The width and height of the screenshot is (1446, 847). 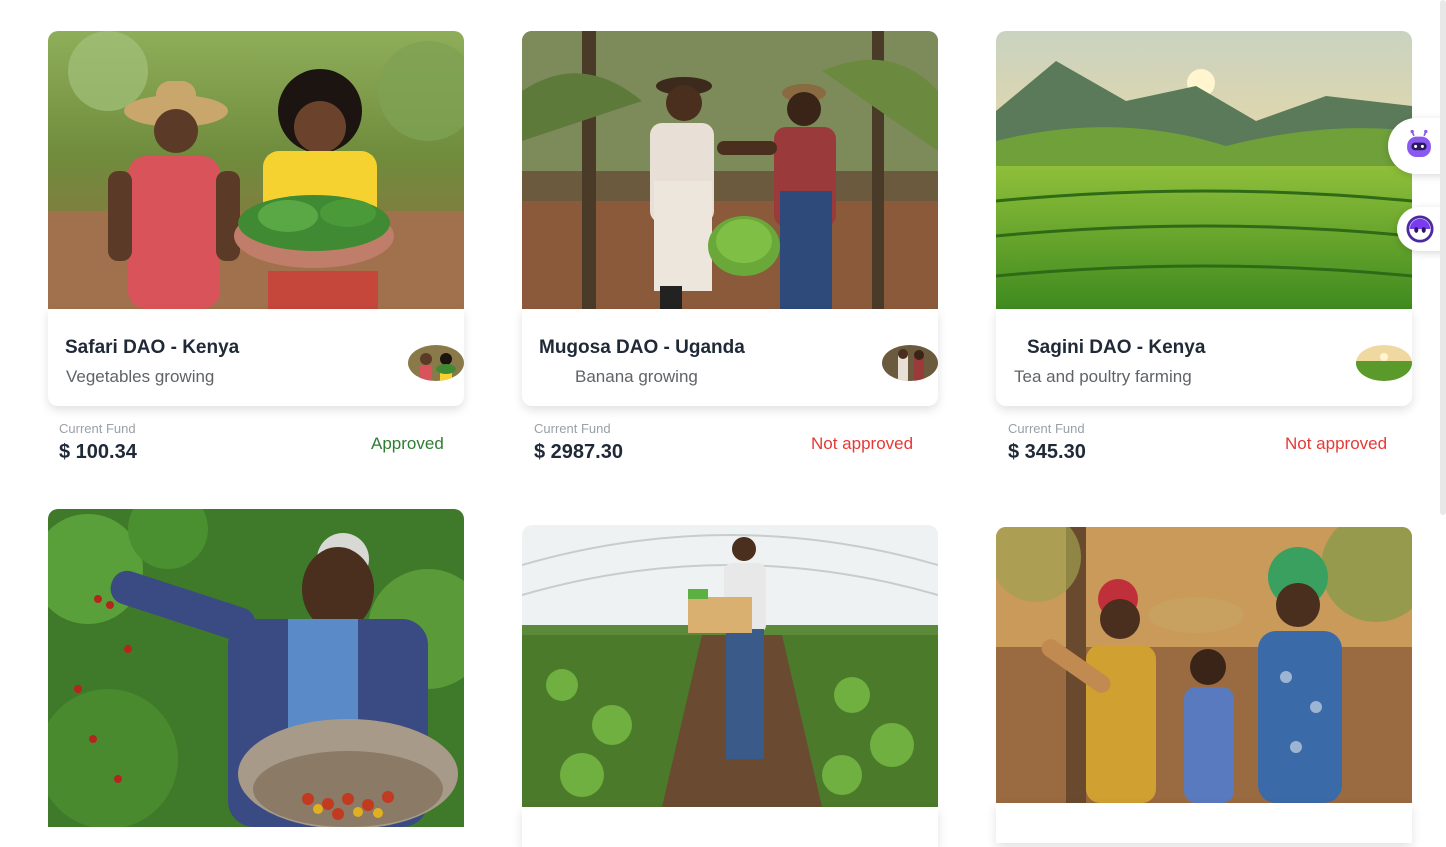 I want to click on project-card-cassava, so click(x=1204, y=685).